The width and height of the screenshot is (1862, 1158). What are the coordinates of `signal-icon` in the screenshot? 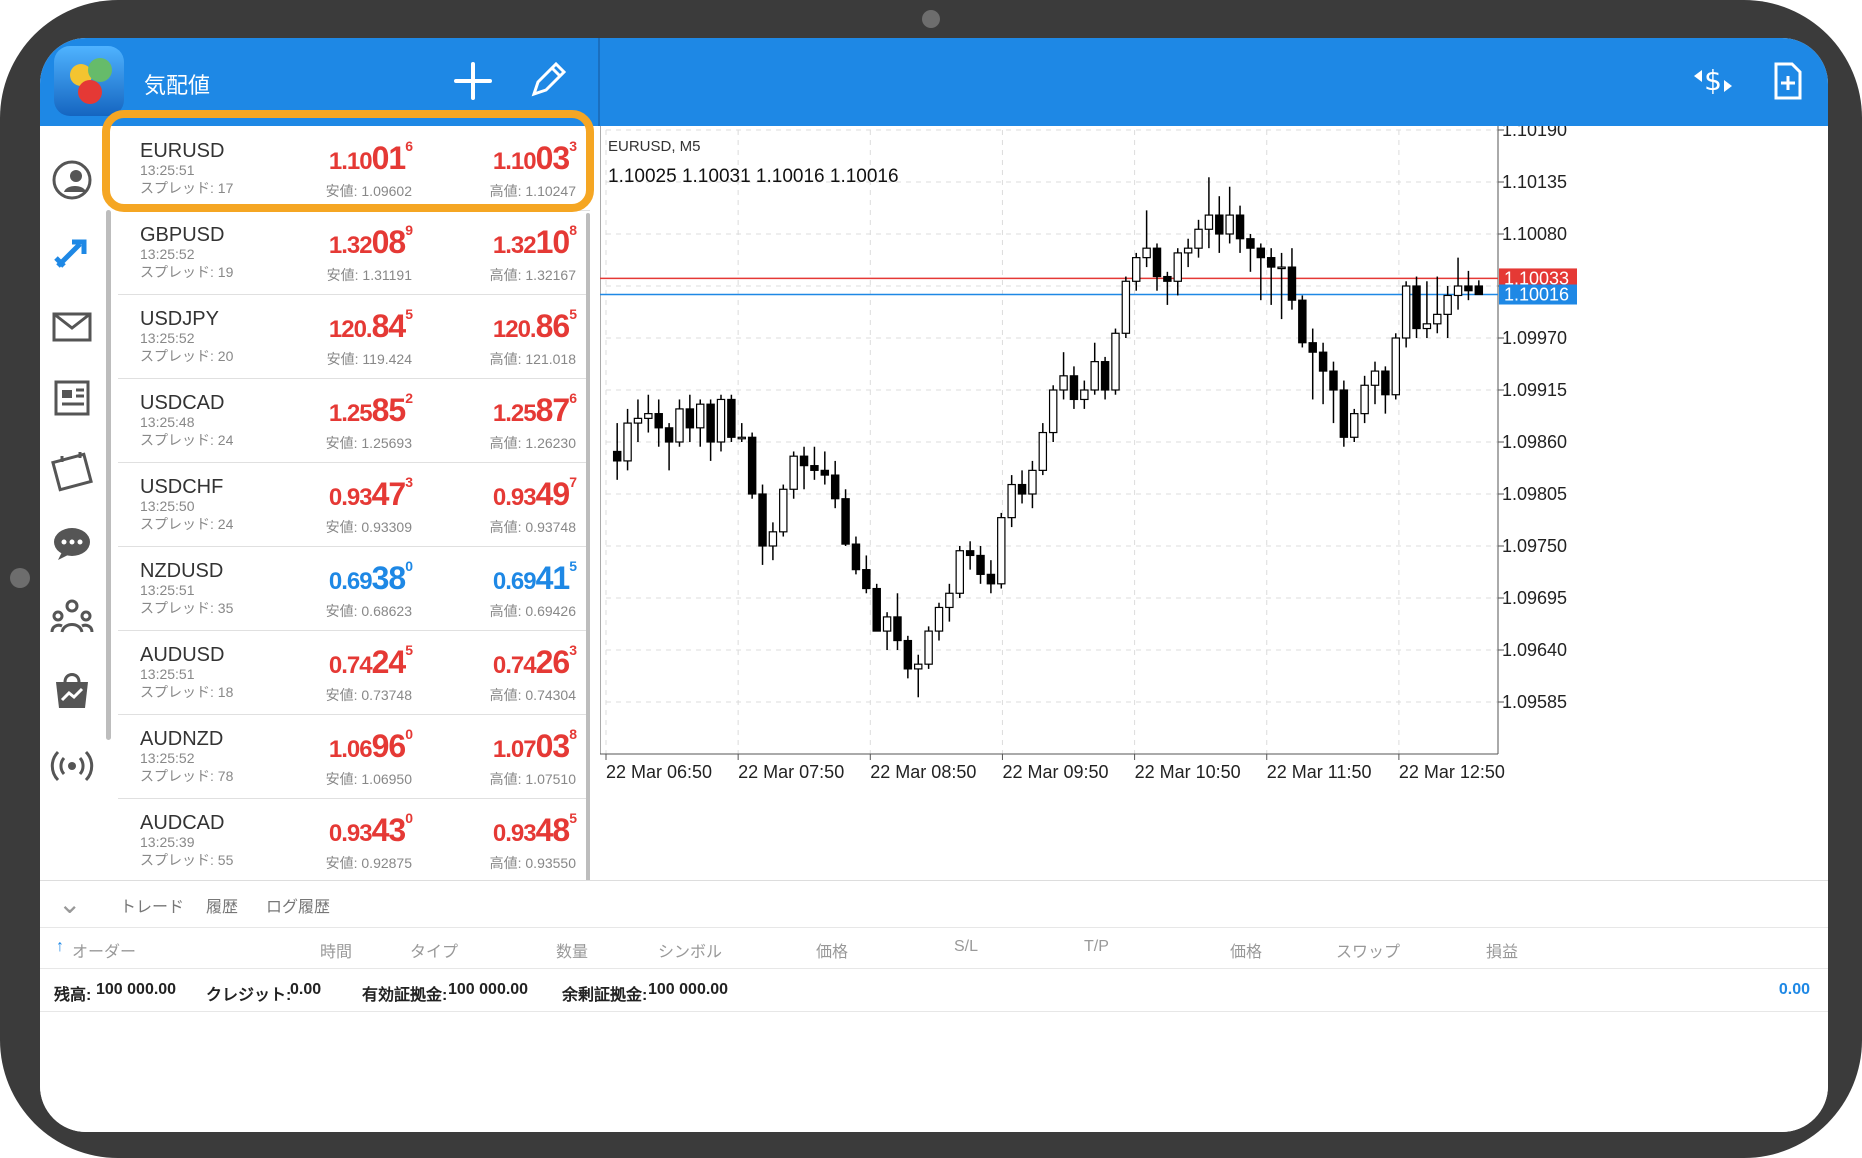 It's located at (72, 766).